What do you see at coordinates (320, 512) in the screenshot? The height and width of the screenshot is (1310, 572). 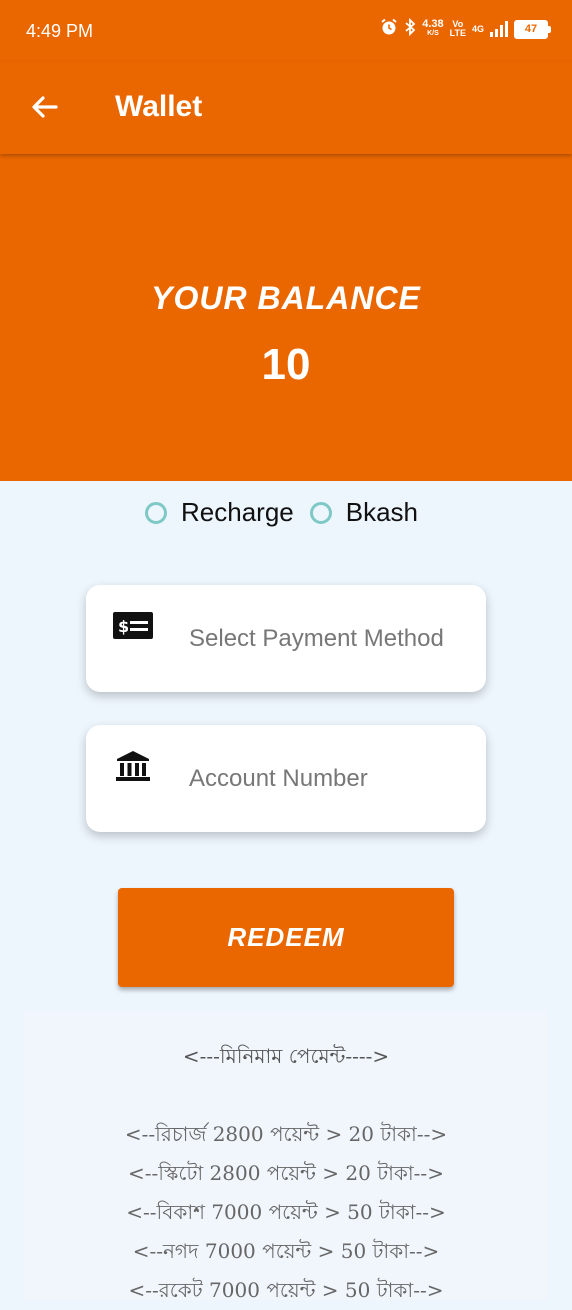 I see `radio-button-bkash` at bounding box center [320, 512].